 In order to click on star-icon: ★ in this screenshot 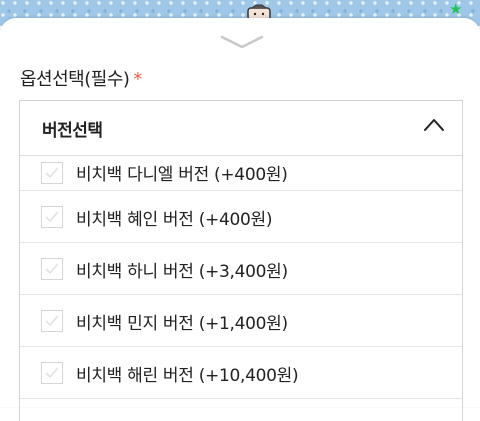, I will do `click(456, 9)`.